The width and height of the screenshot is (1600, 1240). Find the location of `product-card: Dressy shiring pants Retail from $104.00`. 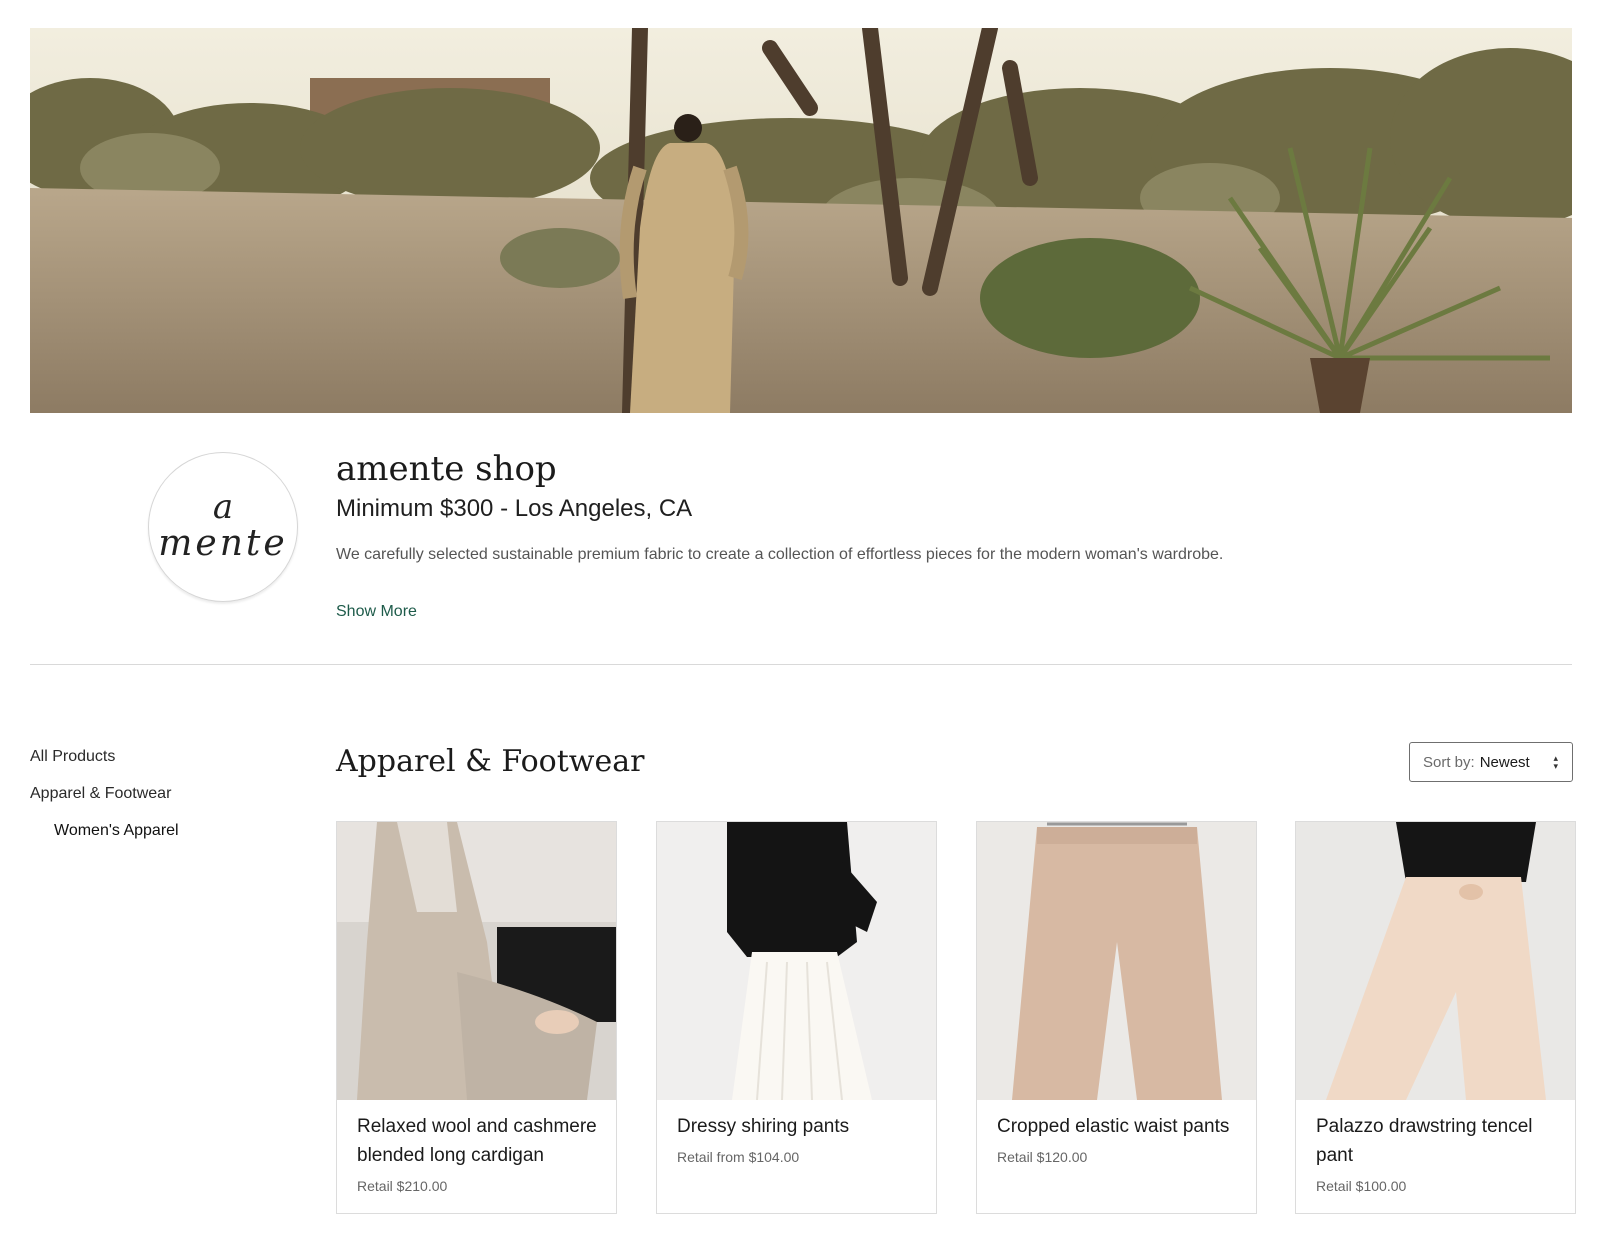

product-card: Dressy shiring pants Retail from $104.00 is located at coordinates (796, 1017).